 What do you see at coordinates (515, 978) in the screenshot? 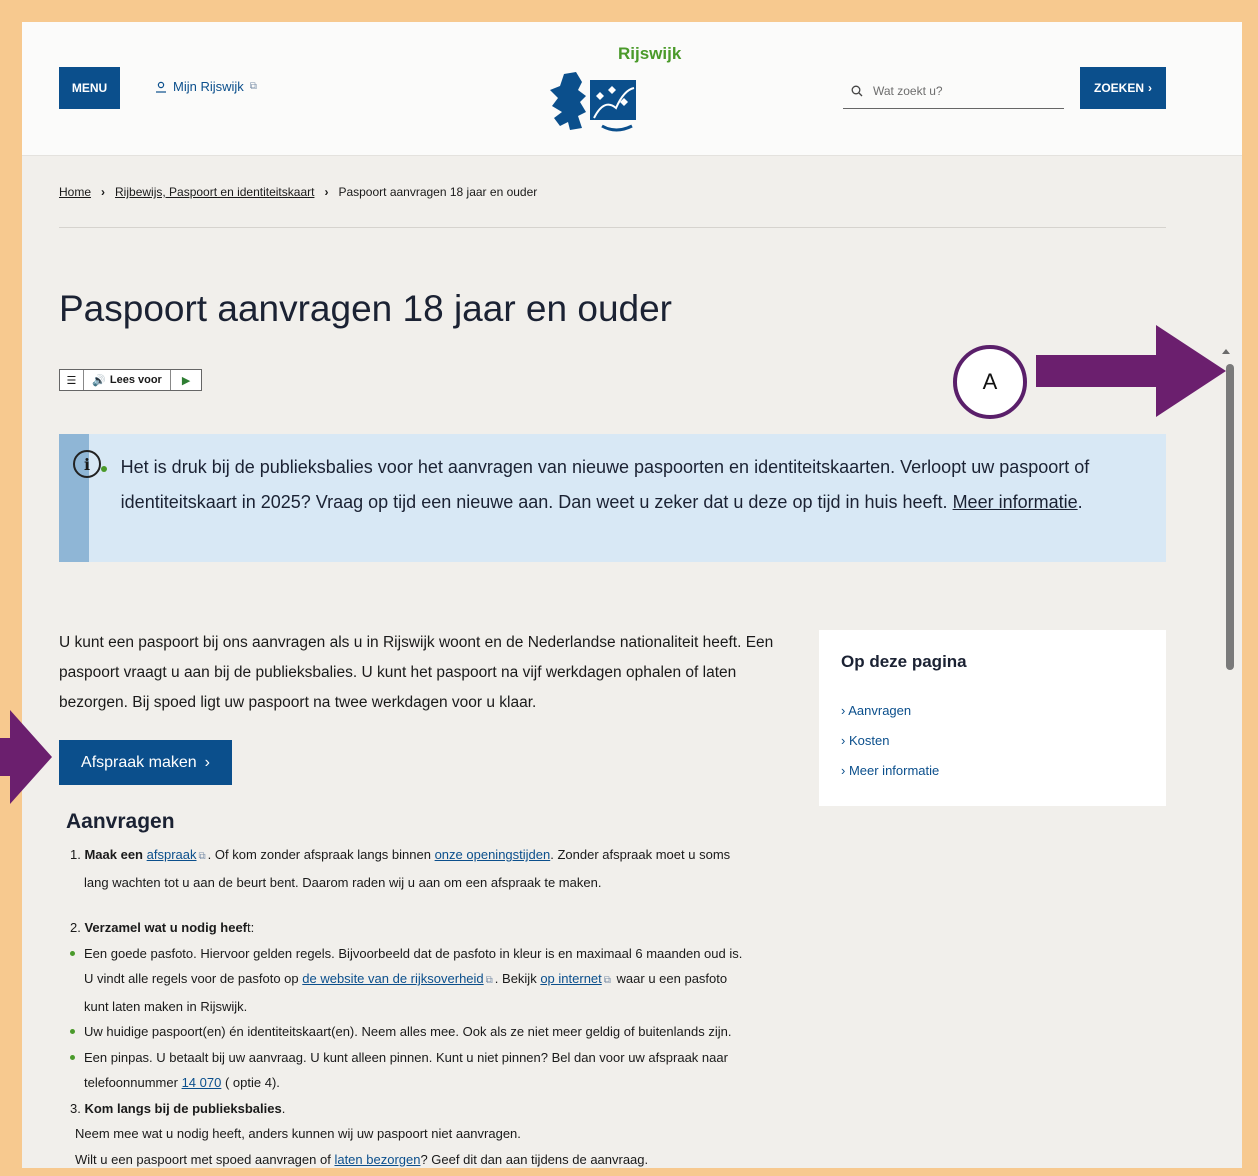
I see `list-item-text: . Bekijk` at bounding box center [515, 978].